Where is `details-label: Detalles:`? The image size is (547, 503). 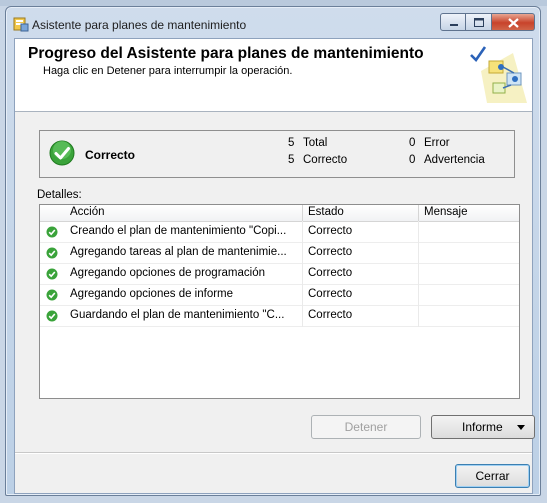
details-label: Detalles: is located at coordinates (59, 195).